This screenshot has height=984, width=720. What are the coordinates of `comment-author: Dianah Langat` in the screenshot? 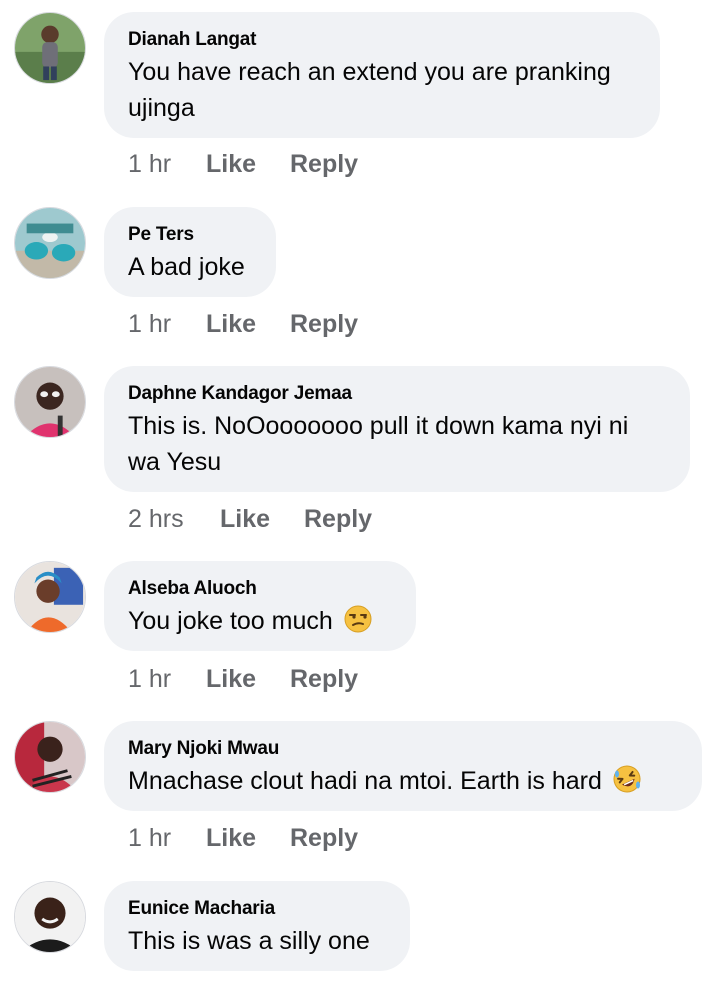 It's located at (382, 40).